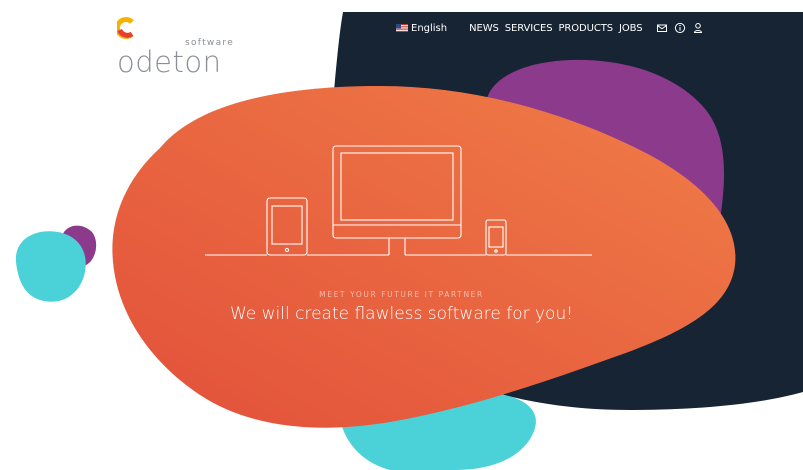  I want to click on top-nav: English NEWS SERVICES PRODUCTS JOBS, so click(553, 28).